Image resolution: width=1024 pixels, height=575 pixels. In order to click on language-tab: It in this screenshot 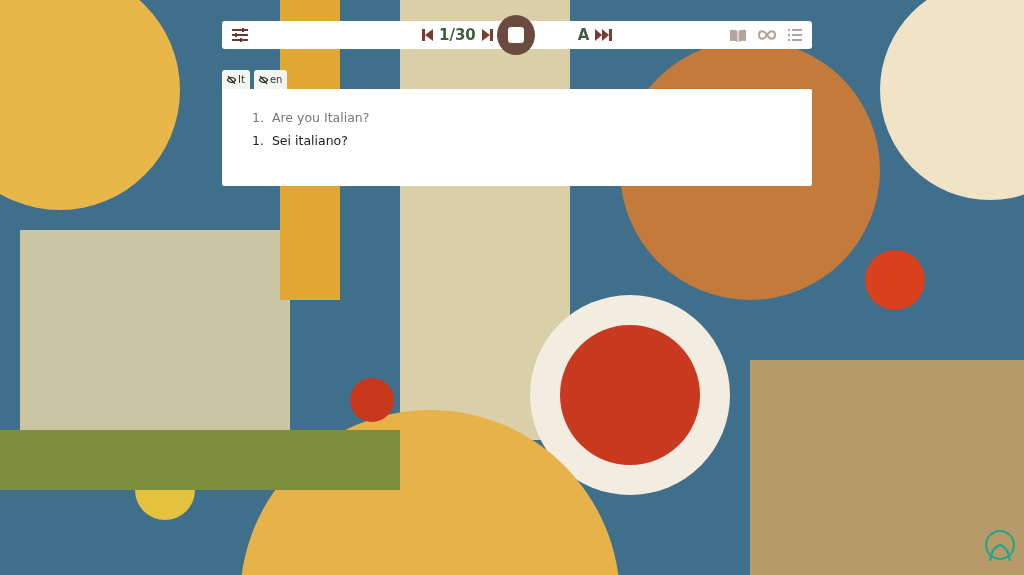, I will do `click(236, 79)`.